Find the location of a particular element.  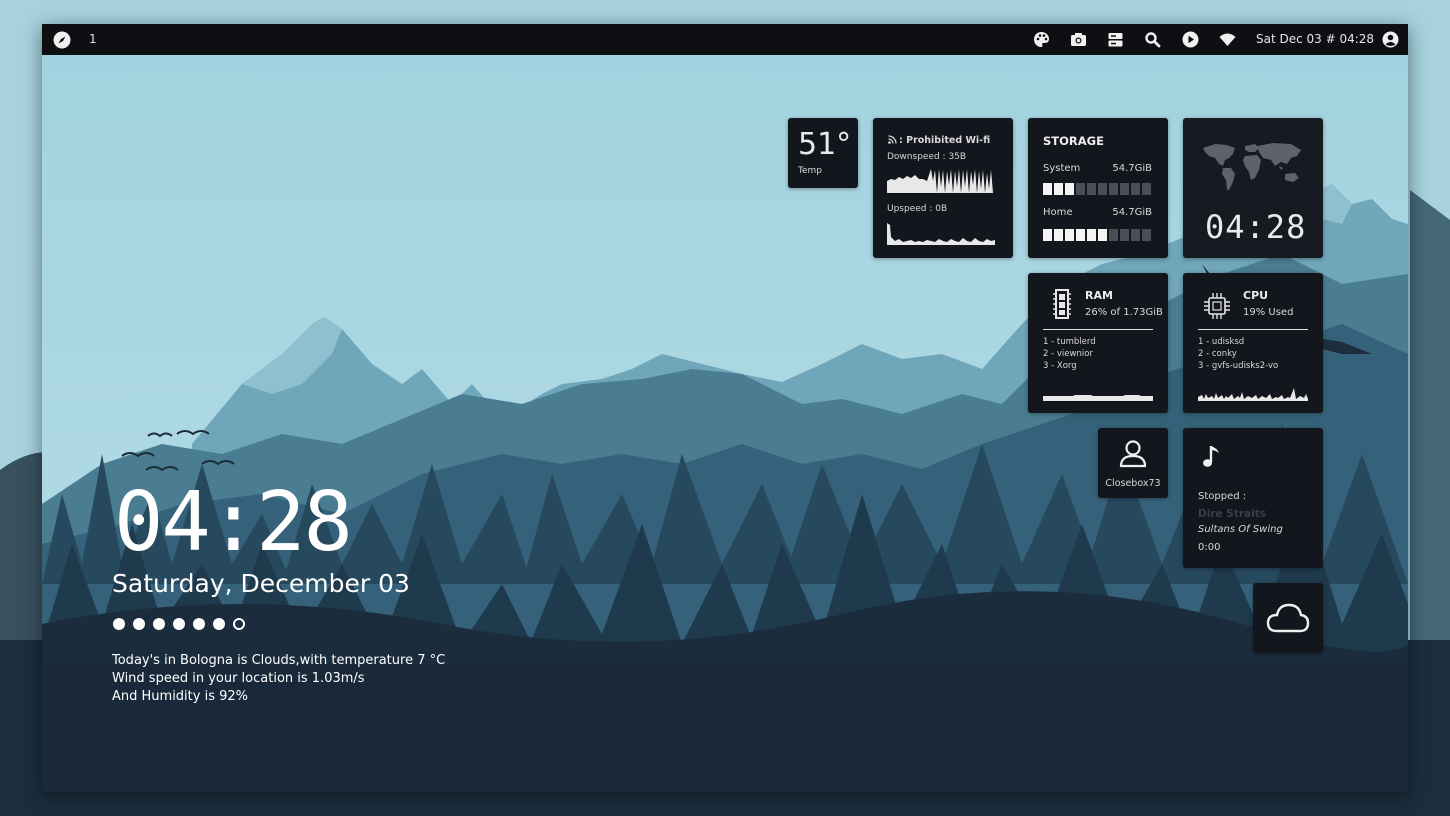

camera-icon is located at coordinates (1078, 39).